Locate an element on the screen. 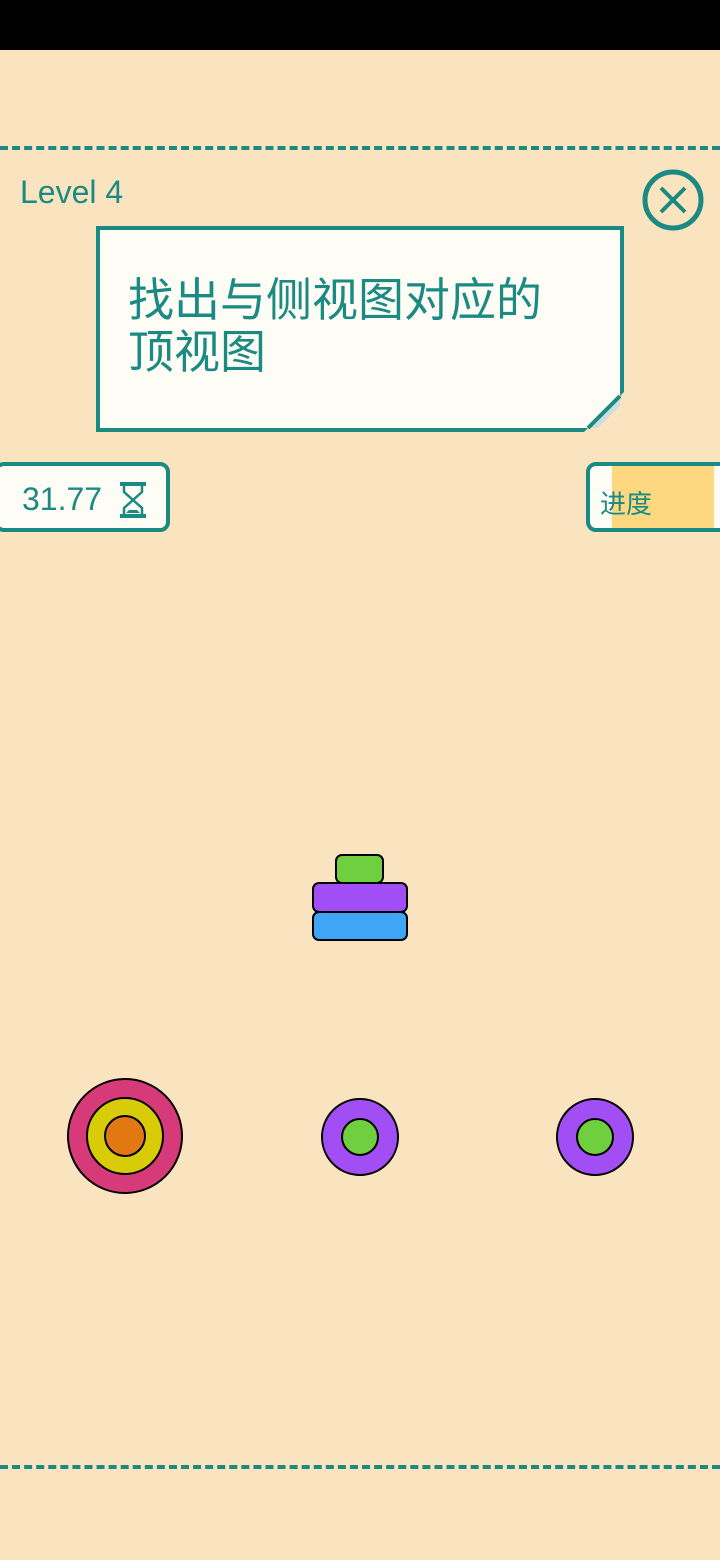  option-2-top-view is located at coordinates (360, 1137).